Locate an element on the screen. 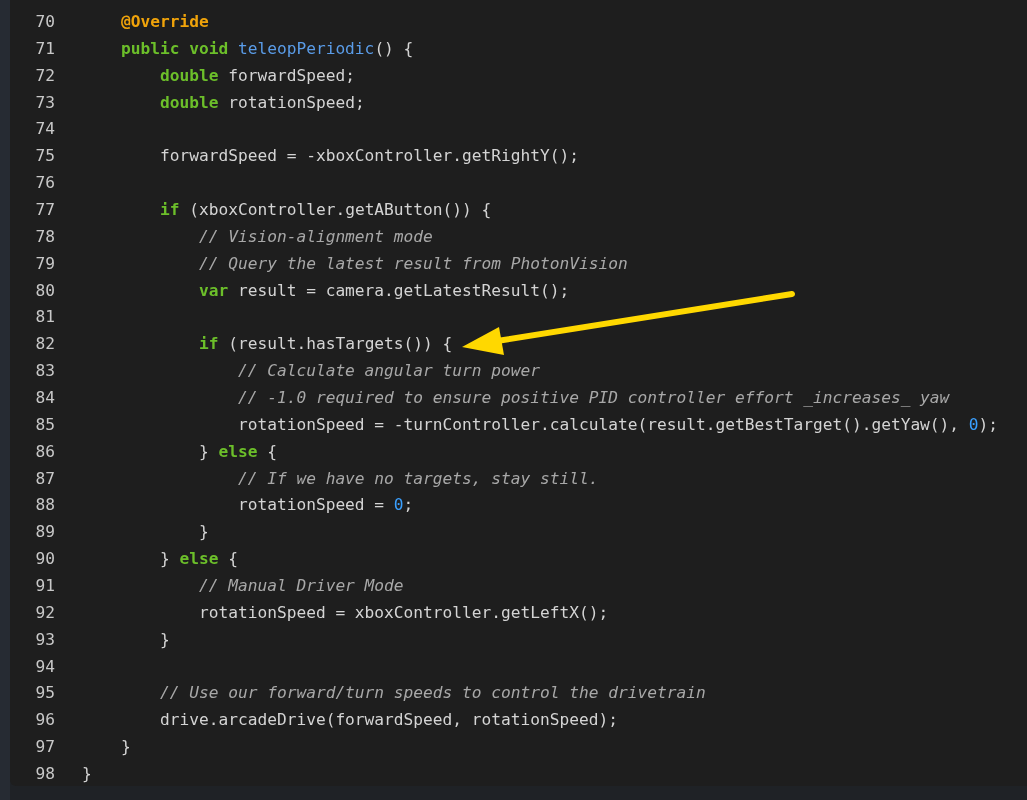 This screenshot has width=1027, height=800. code-line: rotationSpeed = 0; is located at coordinates (325, 505).